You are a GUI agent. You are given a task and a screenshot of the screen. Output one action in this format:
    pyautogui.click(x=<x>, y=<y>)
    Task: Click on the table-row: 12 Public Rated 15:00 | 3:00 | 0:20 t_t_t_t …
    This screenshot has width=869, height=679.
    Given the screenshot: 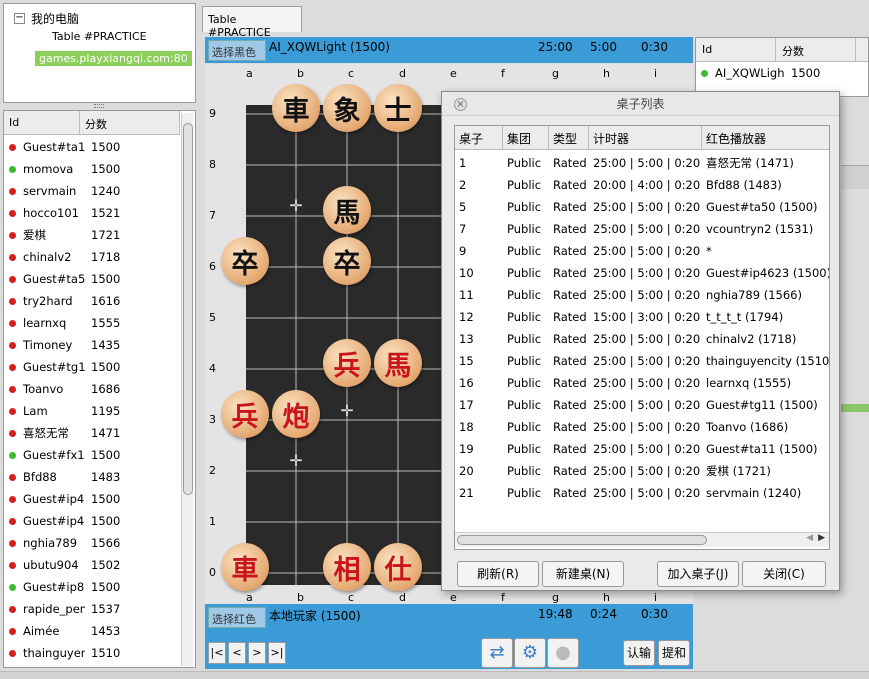 What is the action you would take?
    pyautogui.click(x=642, y=317)
    